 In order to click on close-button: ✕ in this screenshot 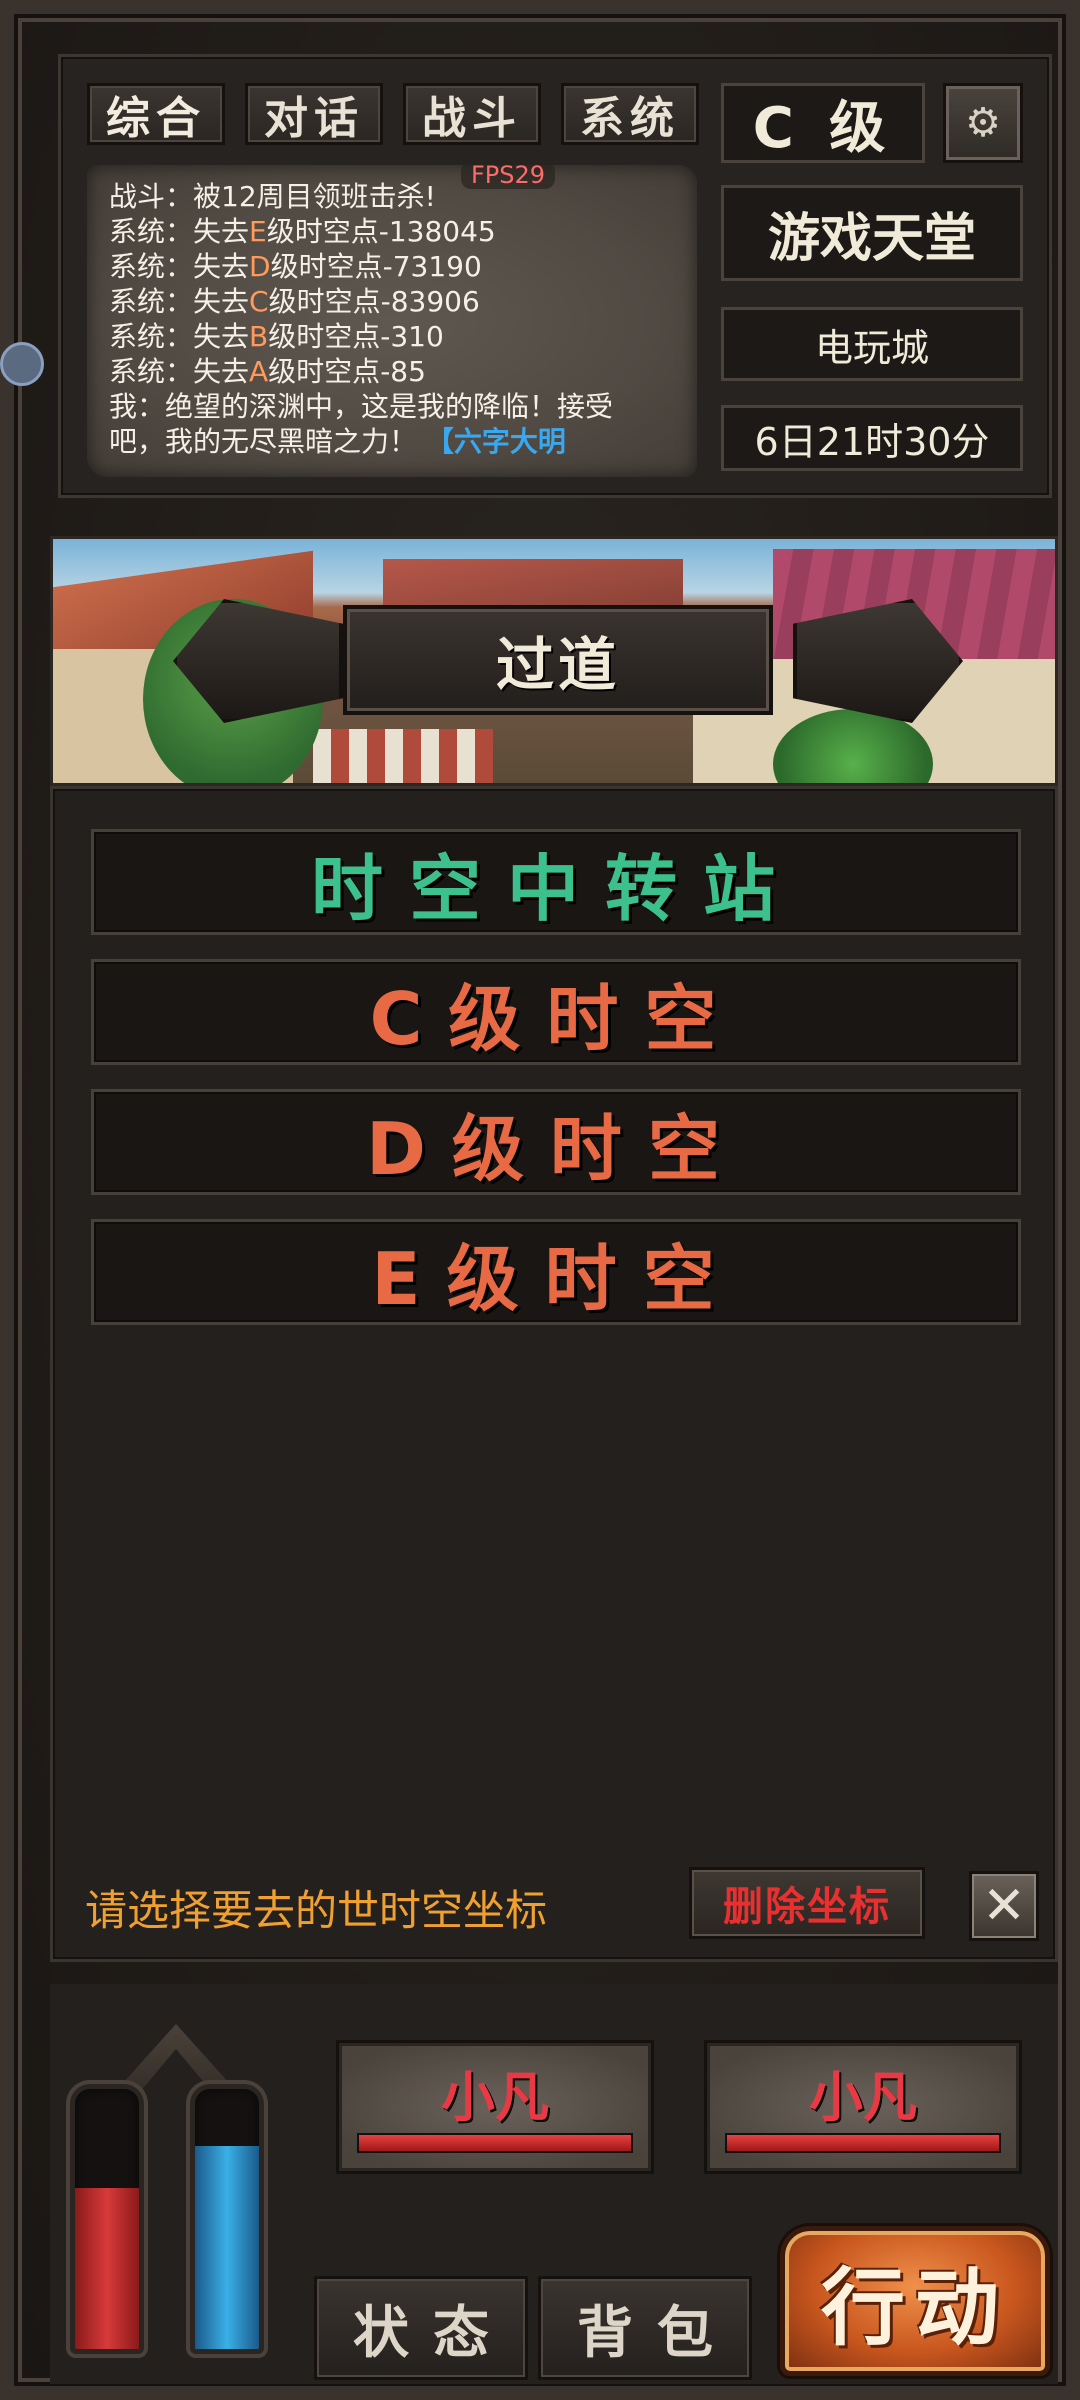, I will do `click(1004, 1906)`.